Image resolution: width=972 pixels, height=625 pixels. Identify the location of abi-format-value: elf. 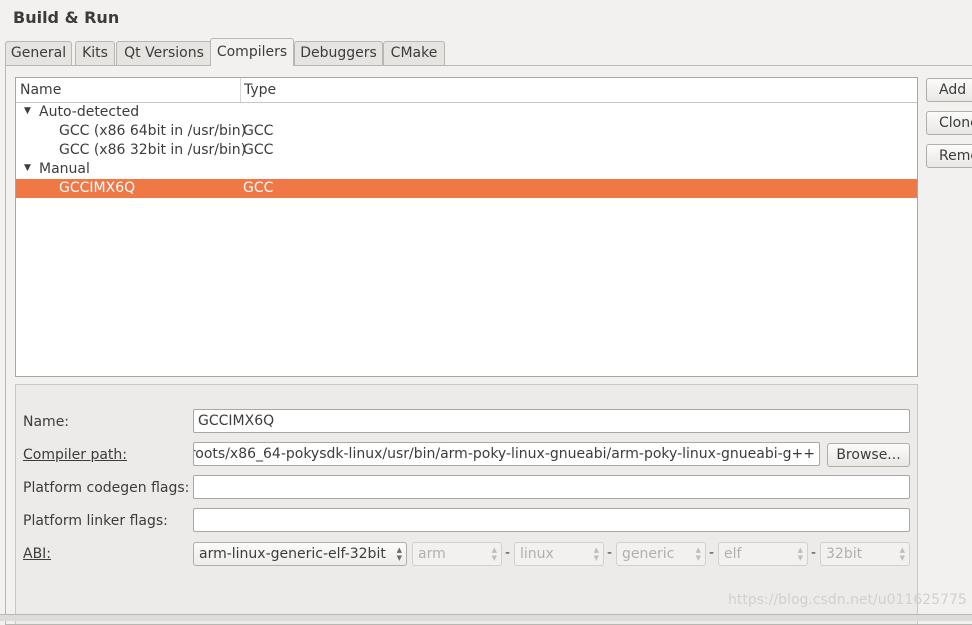
(733, 554).